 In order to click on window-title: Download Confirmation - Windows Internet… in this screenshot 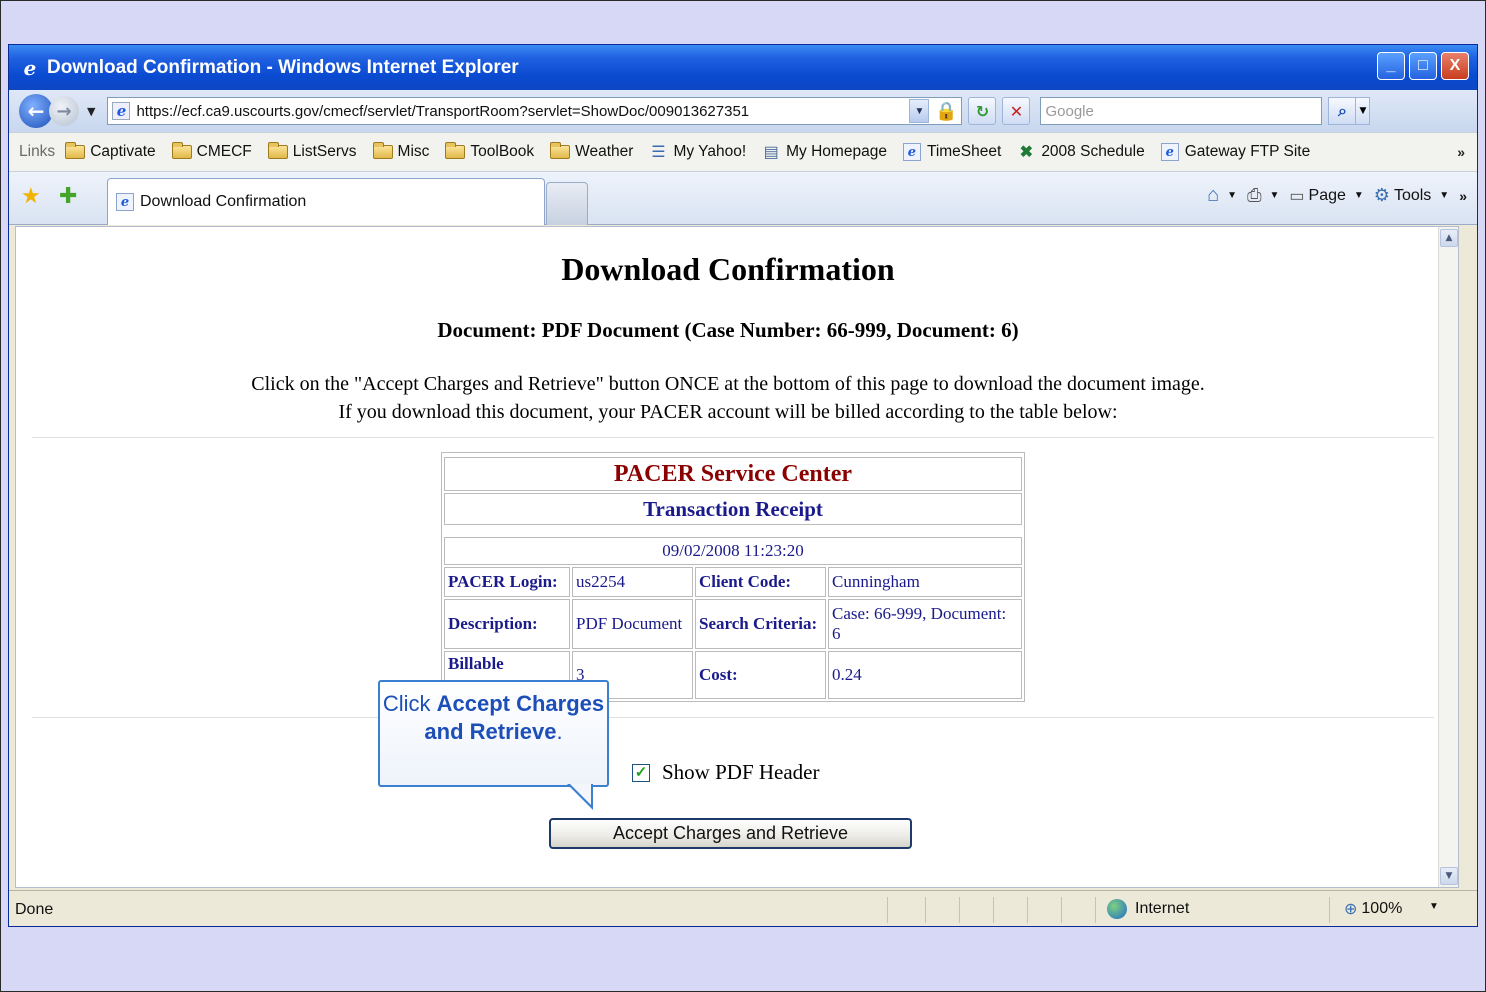, I will do `click(283, 67)`.